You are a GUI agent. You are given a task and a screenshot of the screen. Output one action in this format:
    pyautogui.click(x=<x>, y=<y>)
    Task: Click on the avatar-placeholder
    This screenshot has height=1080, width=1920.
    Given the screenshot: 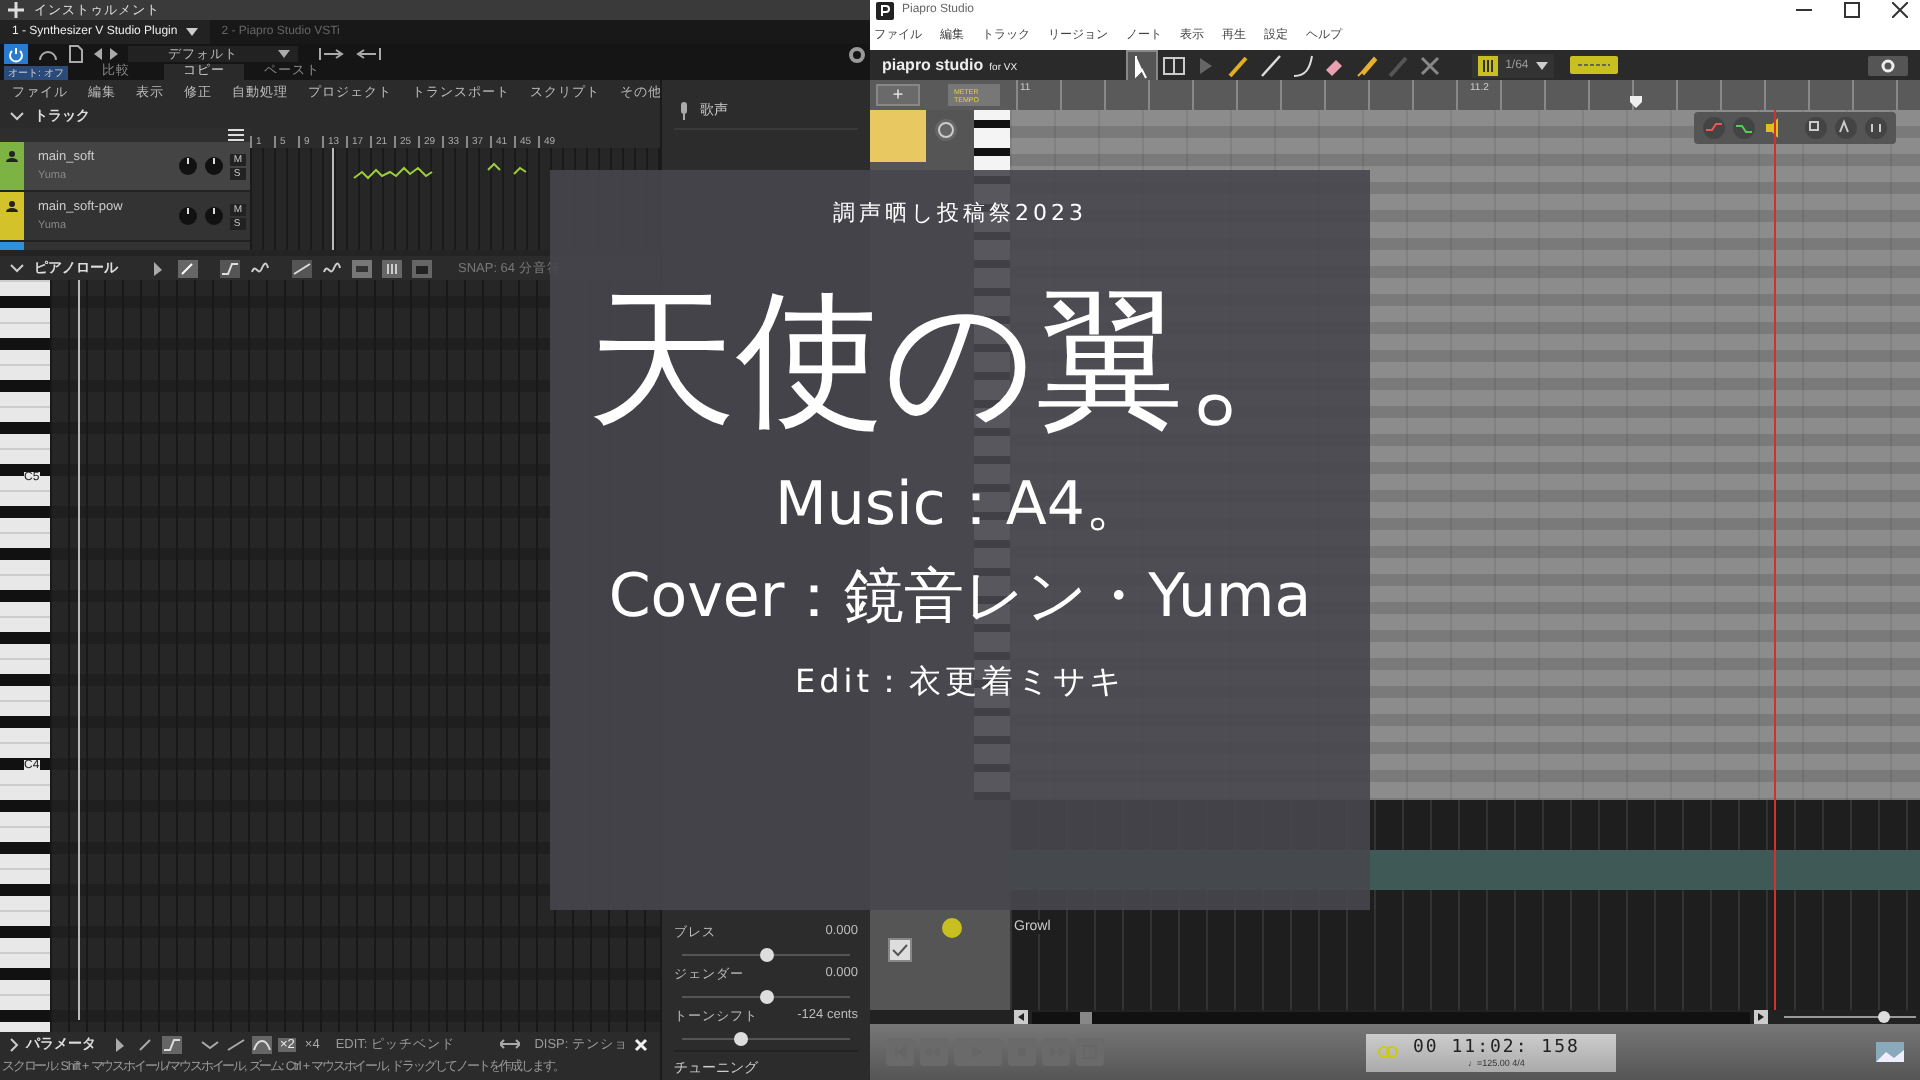 What is the action you would take?
    pyautogui.click(x=898, y=136)
    